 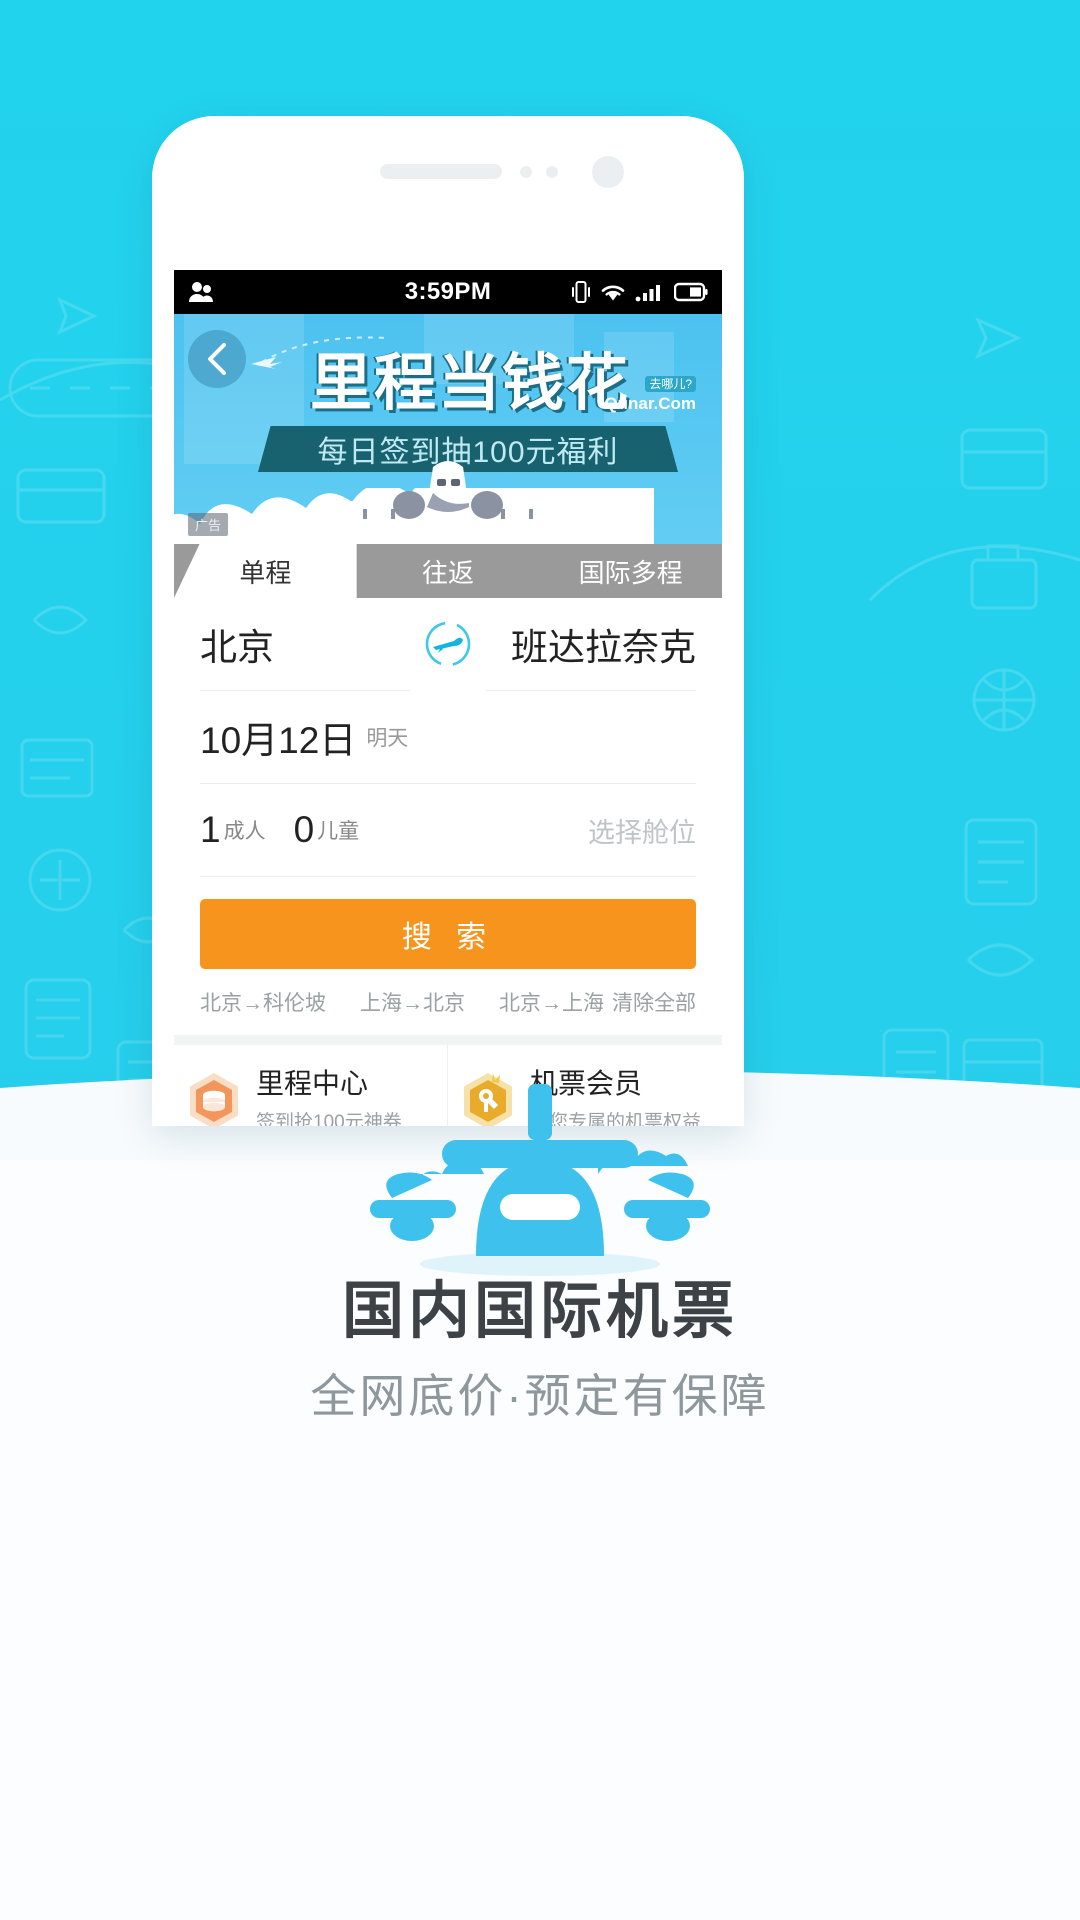 I want to click on page-subheadline: 全网底价·预定有保障, so click(x=540, y=1396).